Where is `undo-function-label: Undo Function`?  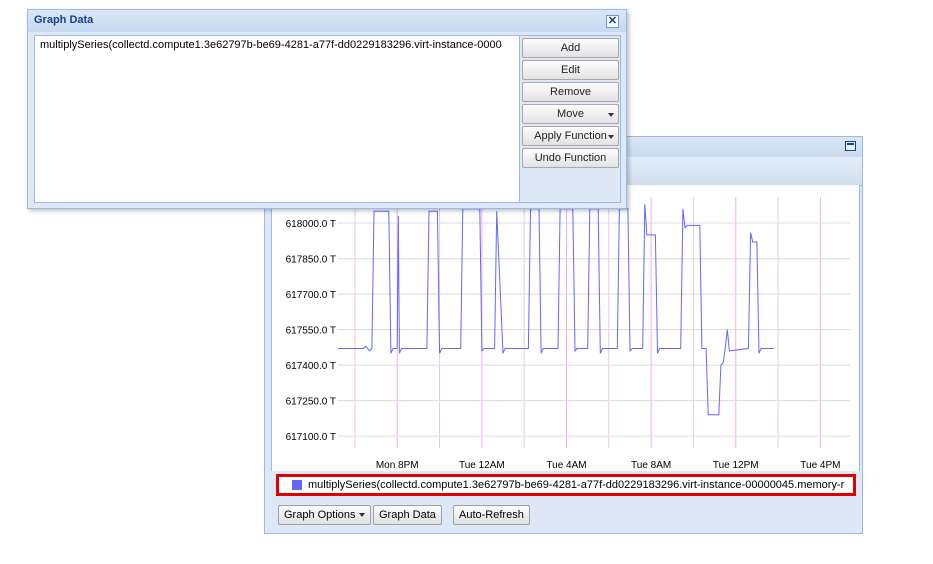
undo-function-label: Undo Function is located at coordinates (570, 158).